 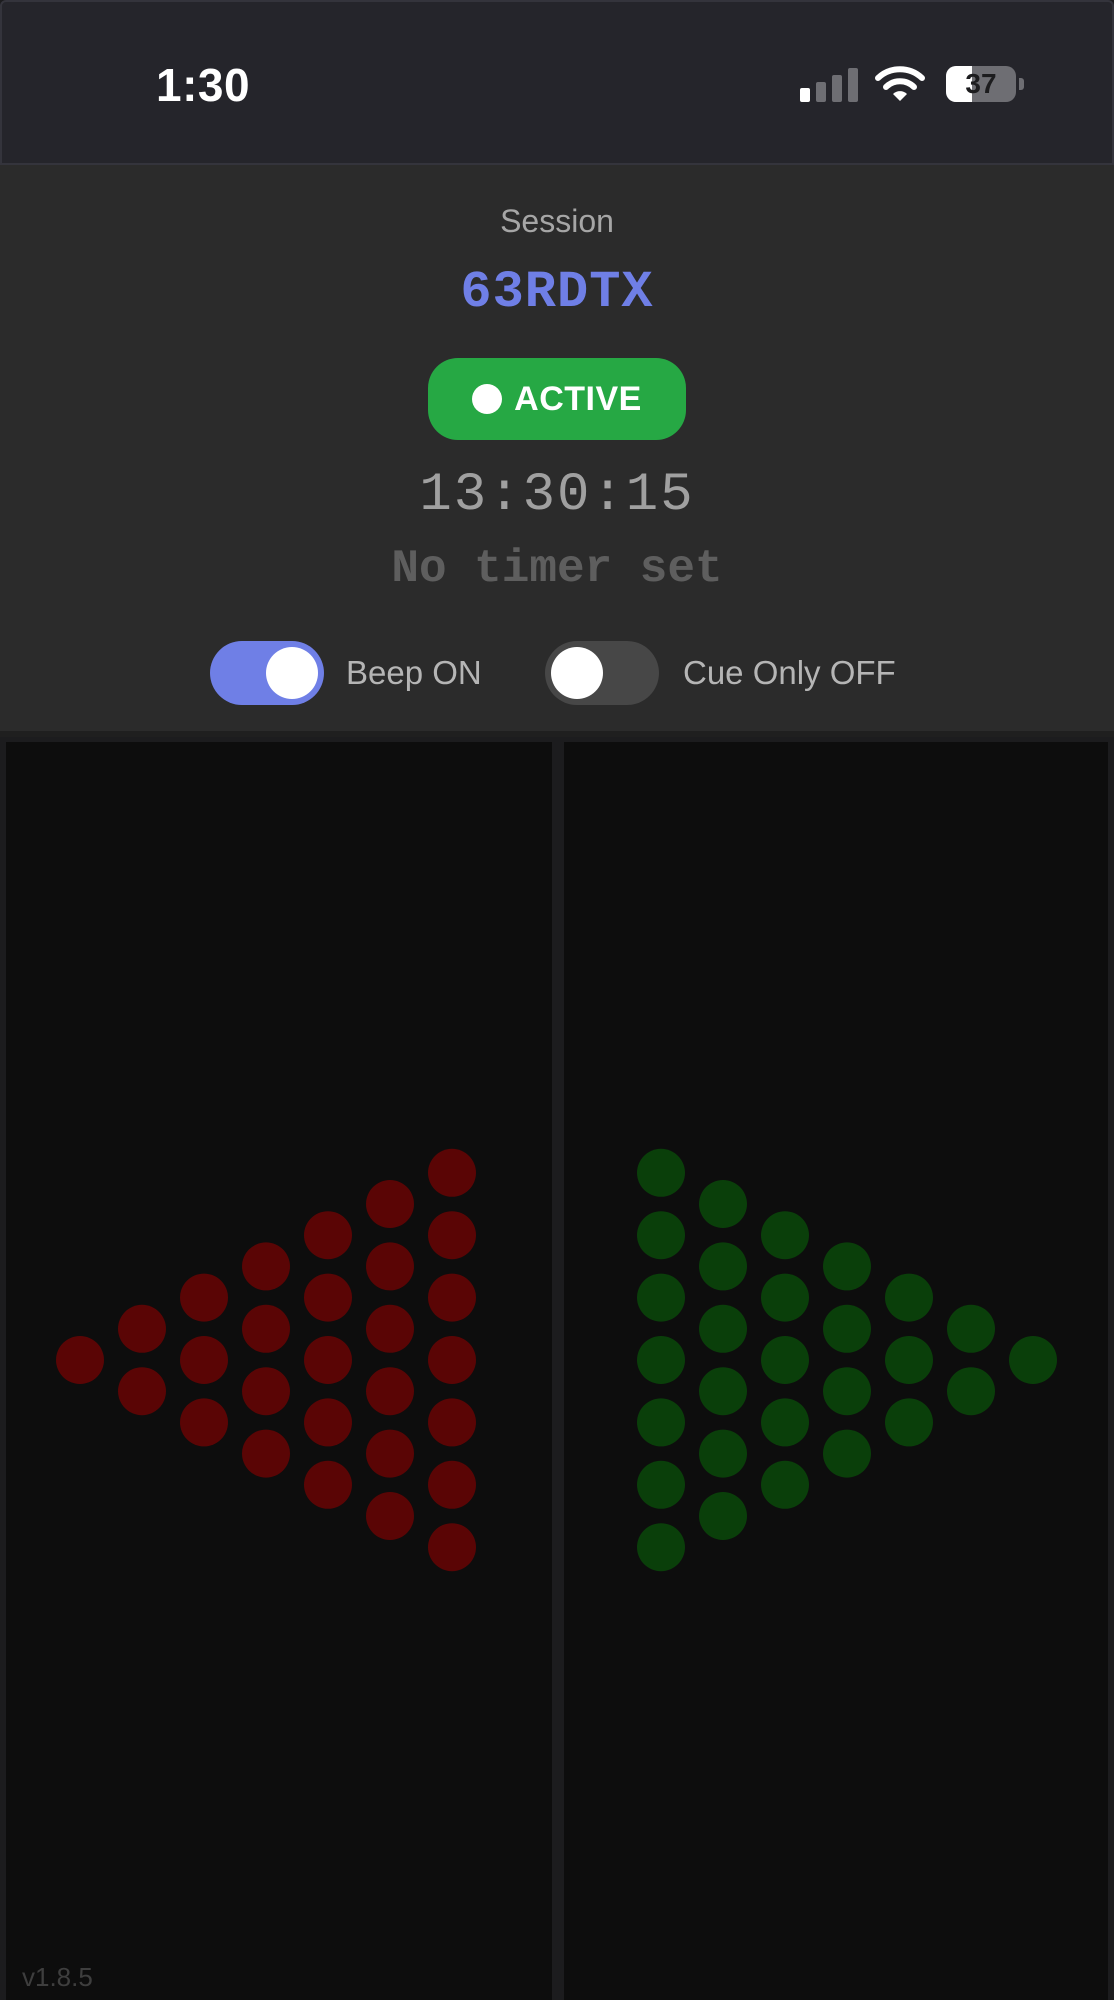 What do you see at coordinates (847, 1360) in the screenshot?
I see `right-arrow-led-icon` at bounding box center [847, 1360].